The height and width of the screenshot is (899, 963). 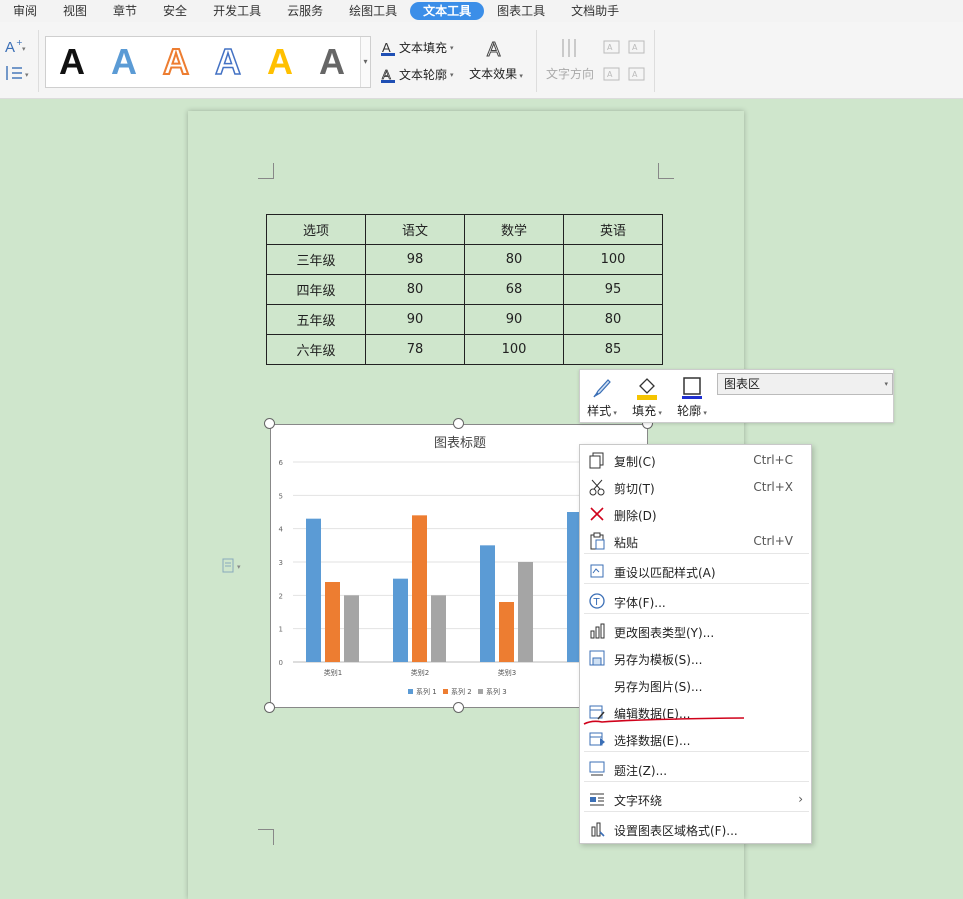 What do you see at coordinates (695, 460) in the screenshot?
I see `menu-item-0: 复制(C) Ctrl+C` at bounding box center [695, 460].